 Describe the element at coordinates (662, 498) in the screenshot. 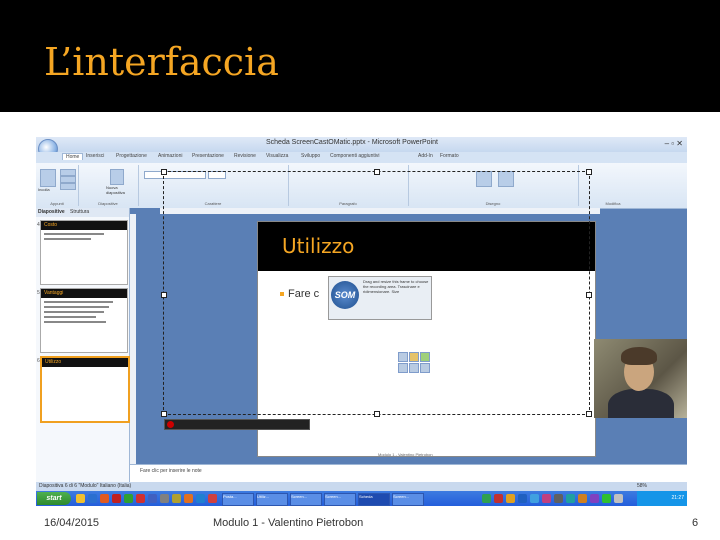

I see `system-tray: 21:27` at that location.